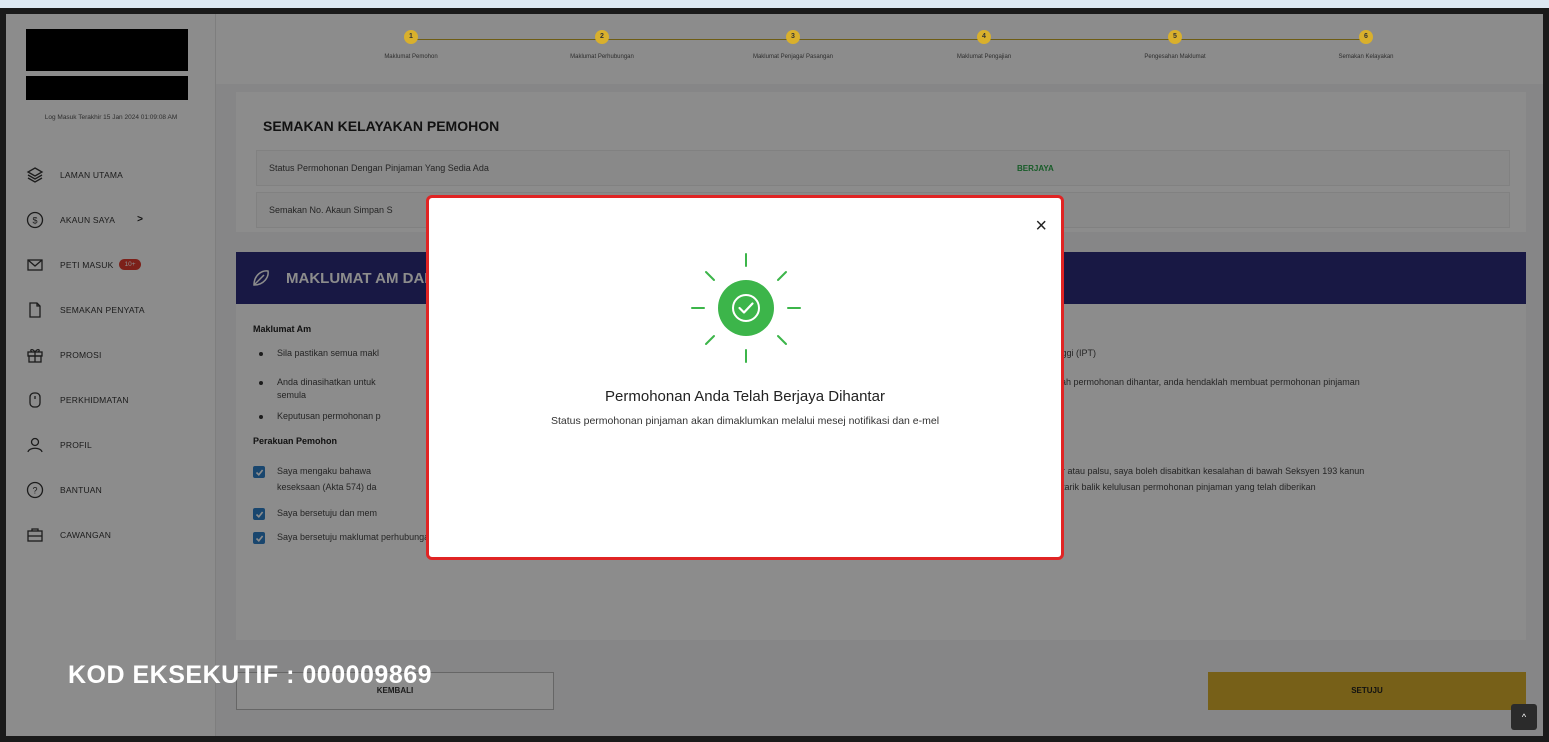 The height and width of the screenshot is (742, 1549). I want to click on success-check-icon, so click(746, 308).